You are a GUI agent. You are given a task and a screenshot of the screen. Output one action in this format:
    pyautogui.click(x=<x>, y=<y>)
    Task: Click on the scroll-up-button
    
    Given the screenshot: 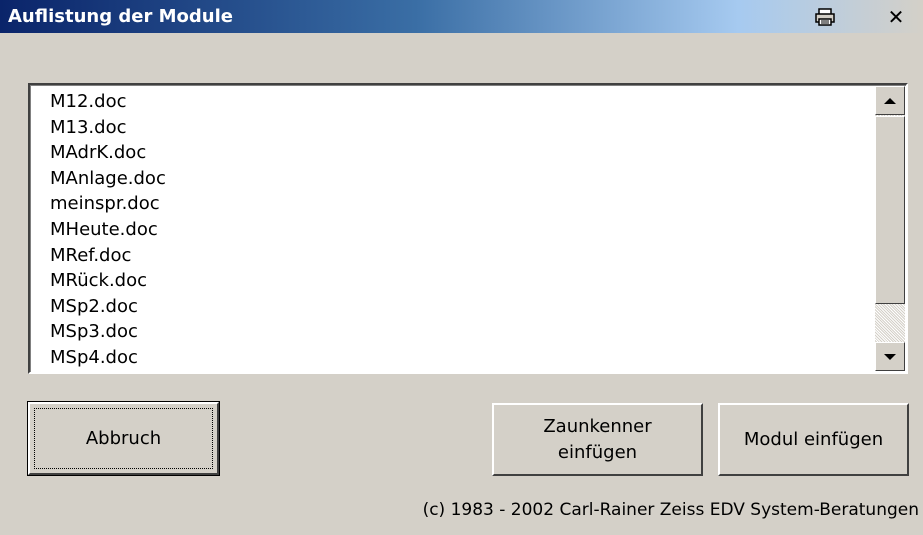 What is the action you would take?
    pyautogui.click(x=890, y=100)
    